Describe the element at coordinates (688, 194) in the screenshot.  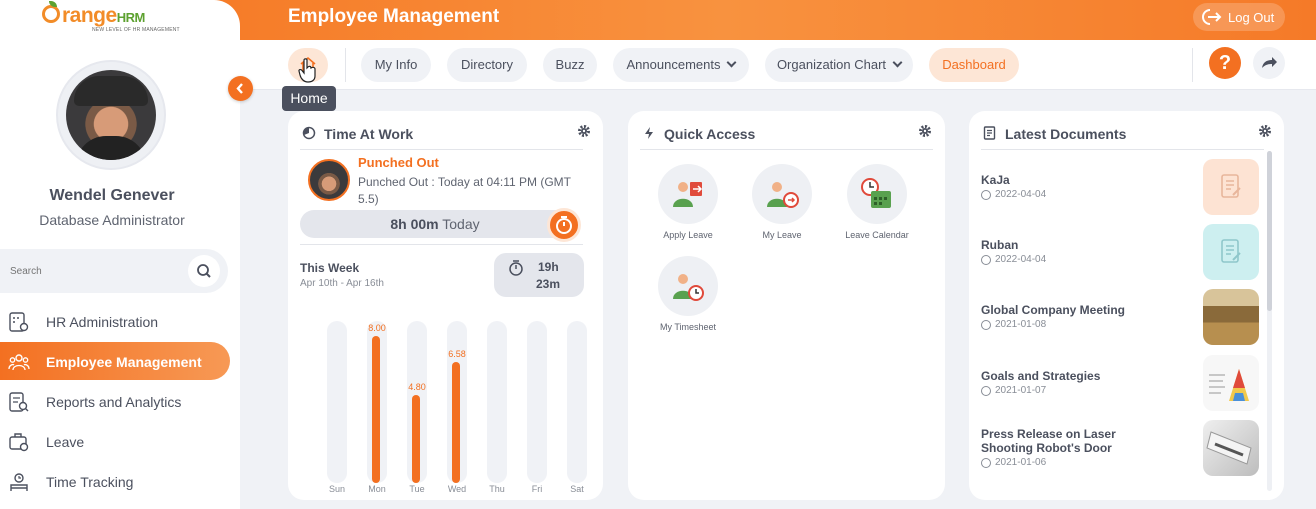
I see `apply-leave-icon` at that location.